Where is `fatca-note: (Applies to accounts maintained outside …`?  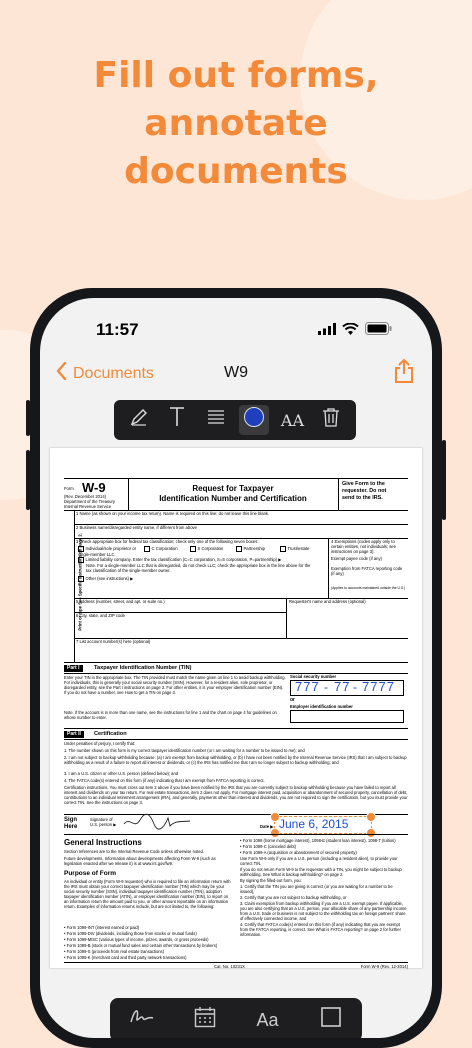 fatca-note: (Applies to accounts maintained outside … is located at coordinates (368, 588).